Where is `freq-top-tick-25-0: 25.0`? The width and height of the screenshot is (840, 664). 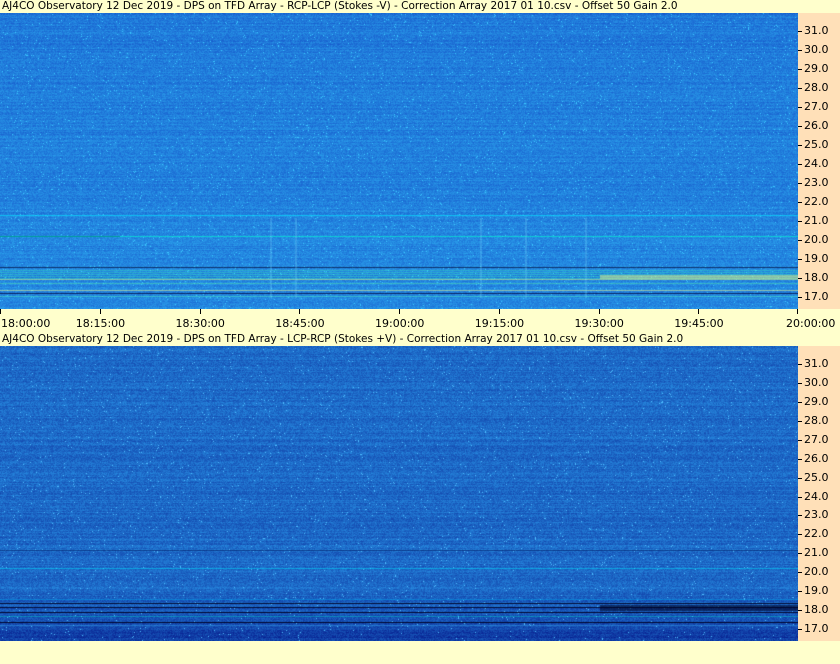
freq-top-tick-25-0: 25.0 is located at coordinates (813, 144).